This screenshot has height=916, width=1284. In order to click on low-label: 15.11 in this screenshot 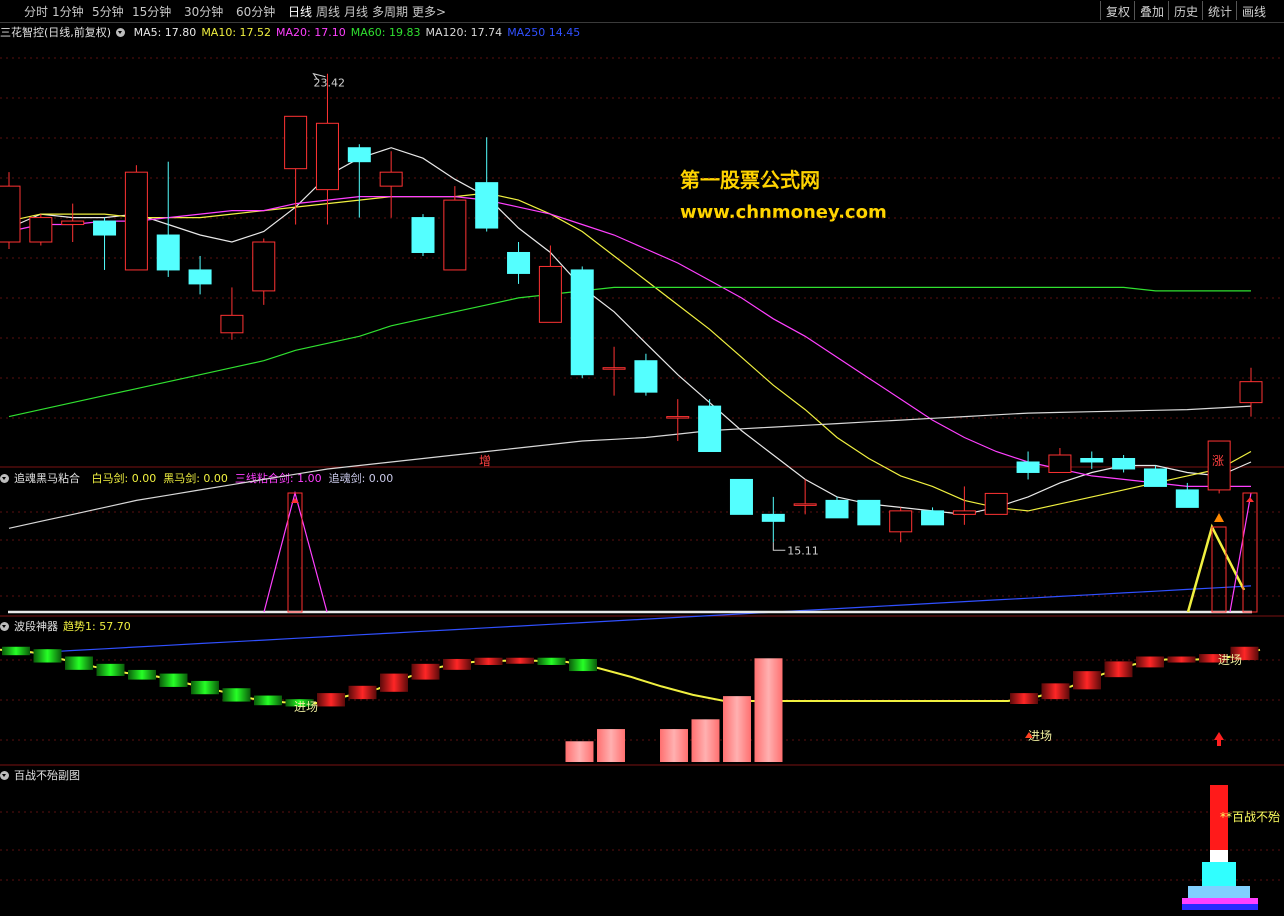, I will do `click(803, 550)`.